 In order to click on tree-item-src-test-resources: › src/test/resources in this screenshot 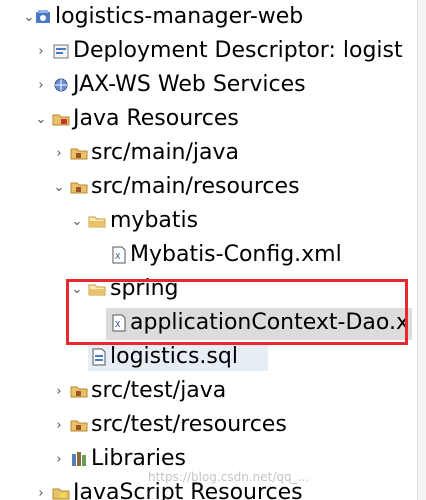, I will do `click(213, 425)`.